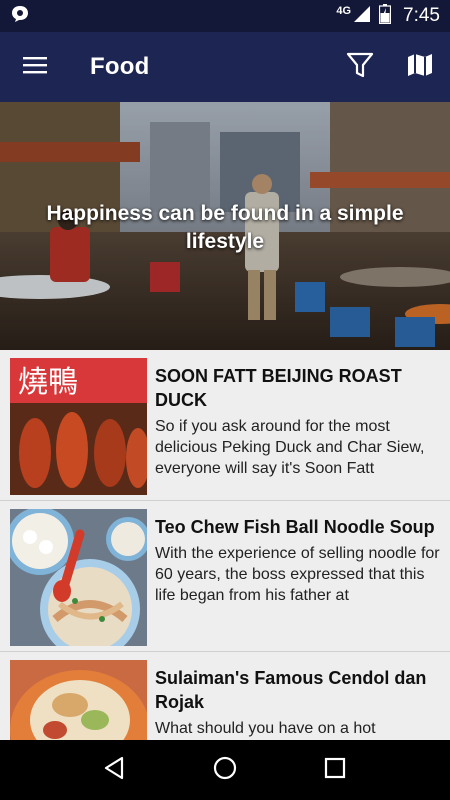 This screenshot has height=800, width=450. I want to click on clock: 7:45, so click(421, 15).